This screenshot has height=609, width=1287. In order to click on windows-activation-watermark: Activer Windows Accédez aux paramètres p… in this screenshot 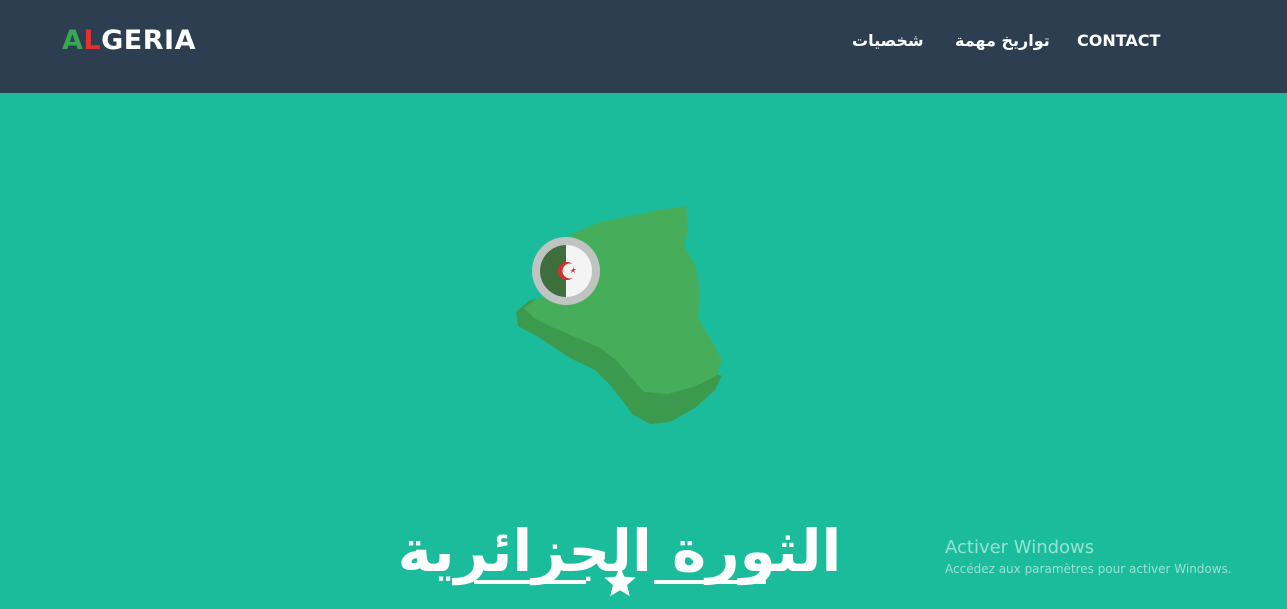, I will do `click(1088, 558)`.